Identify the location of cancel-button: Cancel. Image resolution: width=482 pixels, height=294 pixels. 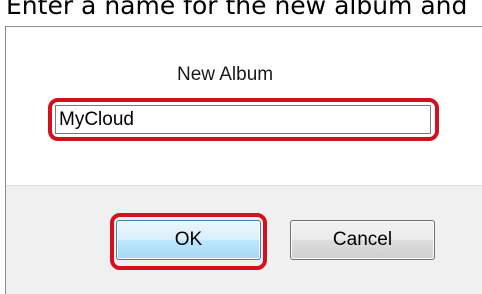
(362, 240).